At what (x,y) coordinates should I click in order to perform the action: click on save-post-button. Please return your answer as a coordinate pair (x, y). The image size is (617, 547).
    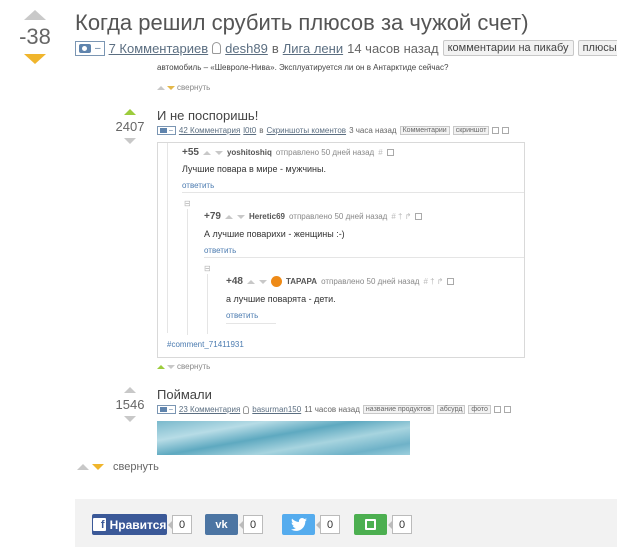
    Looking at the image, I should click on (370, 524).